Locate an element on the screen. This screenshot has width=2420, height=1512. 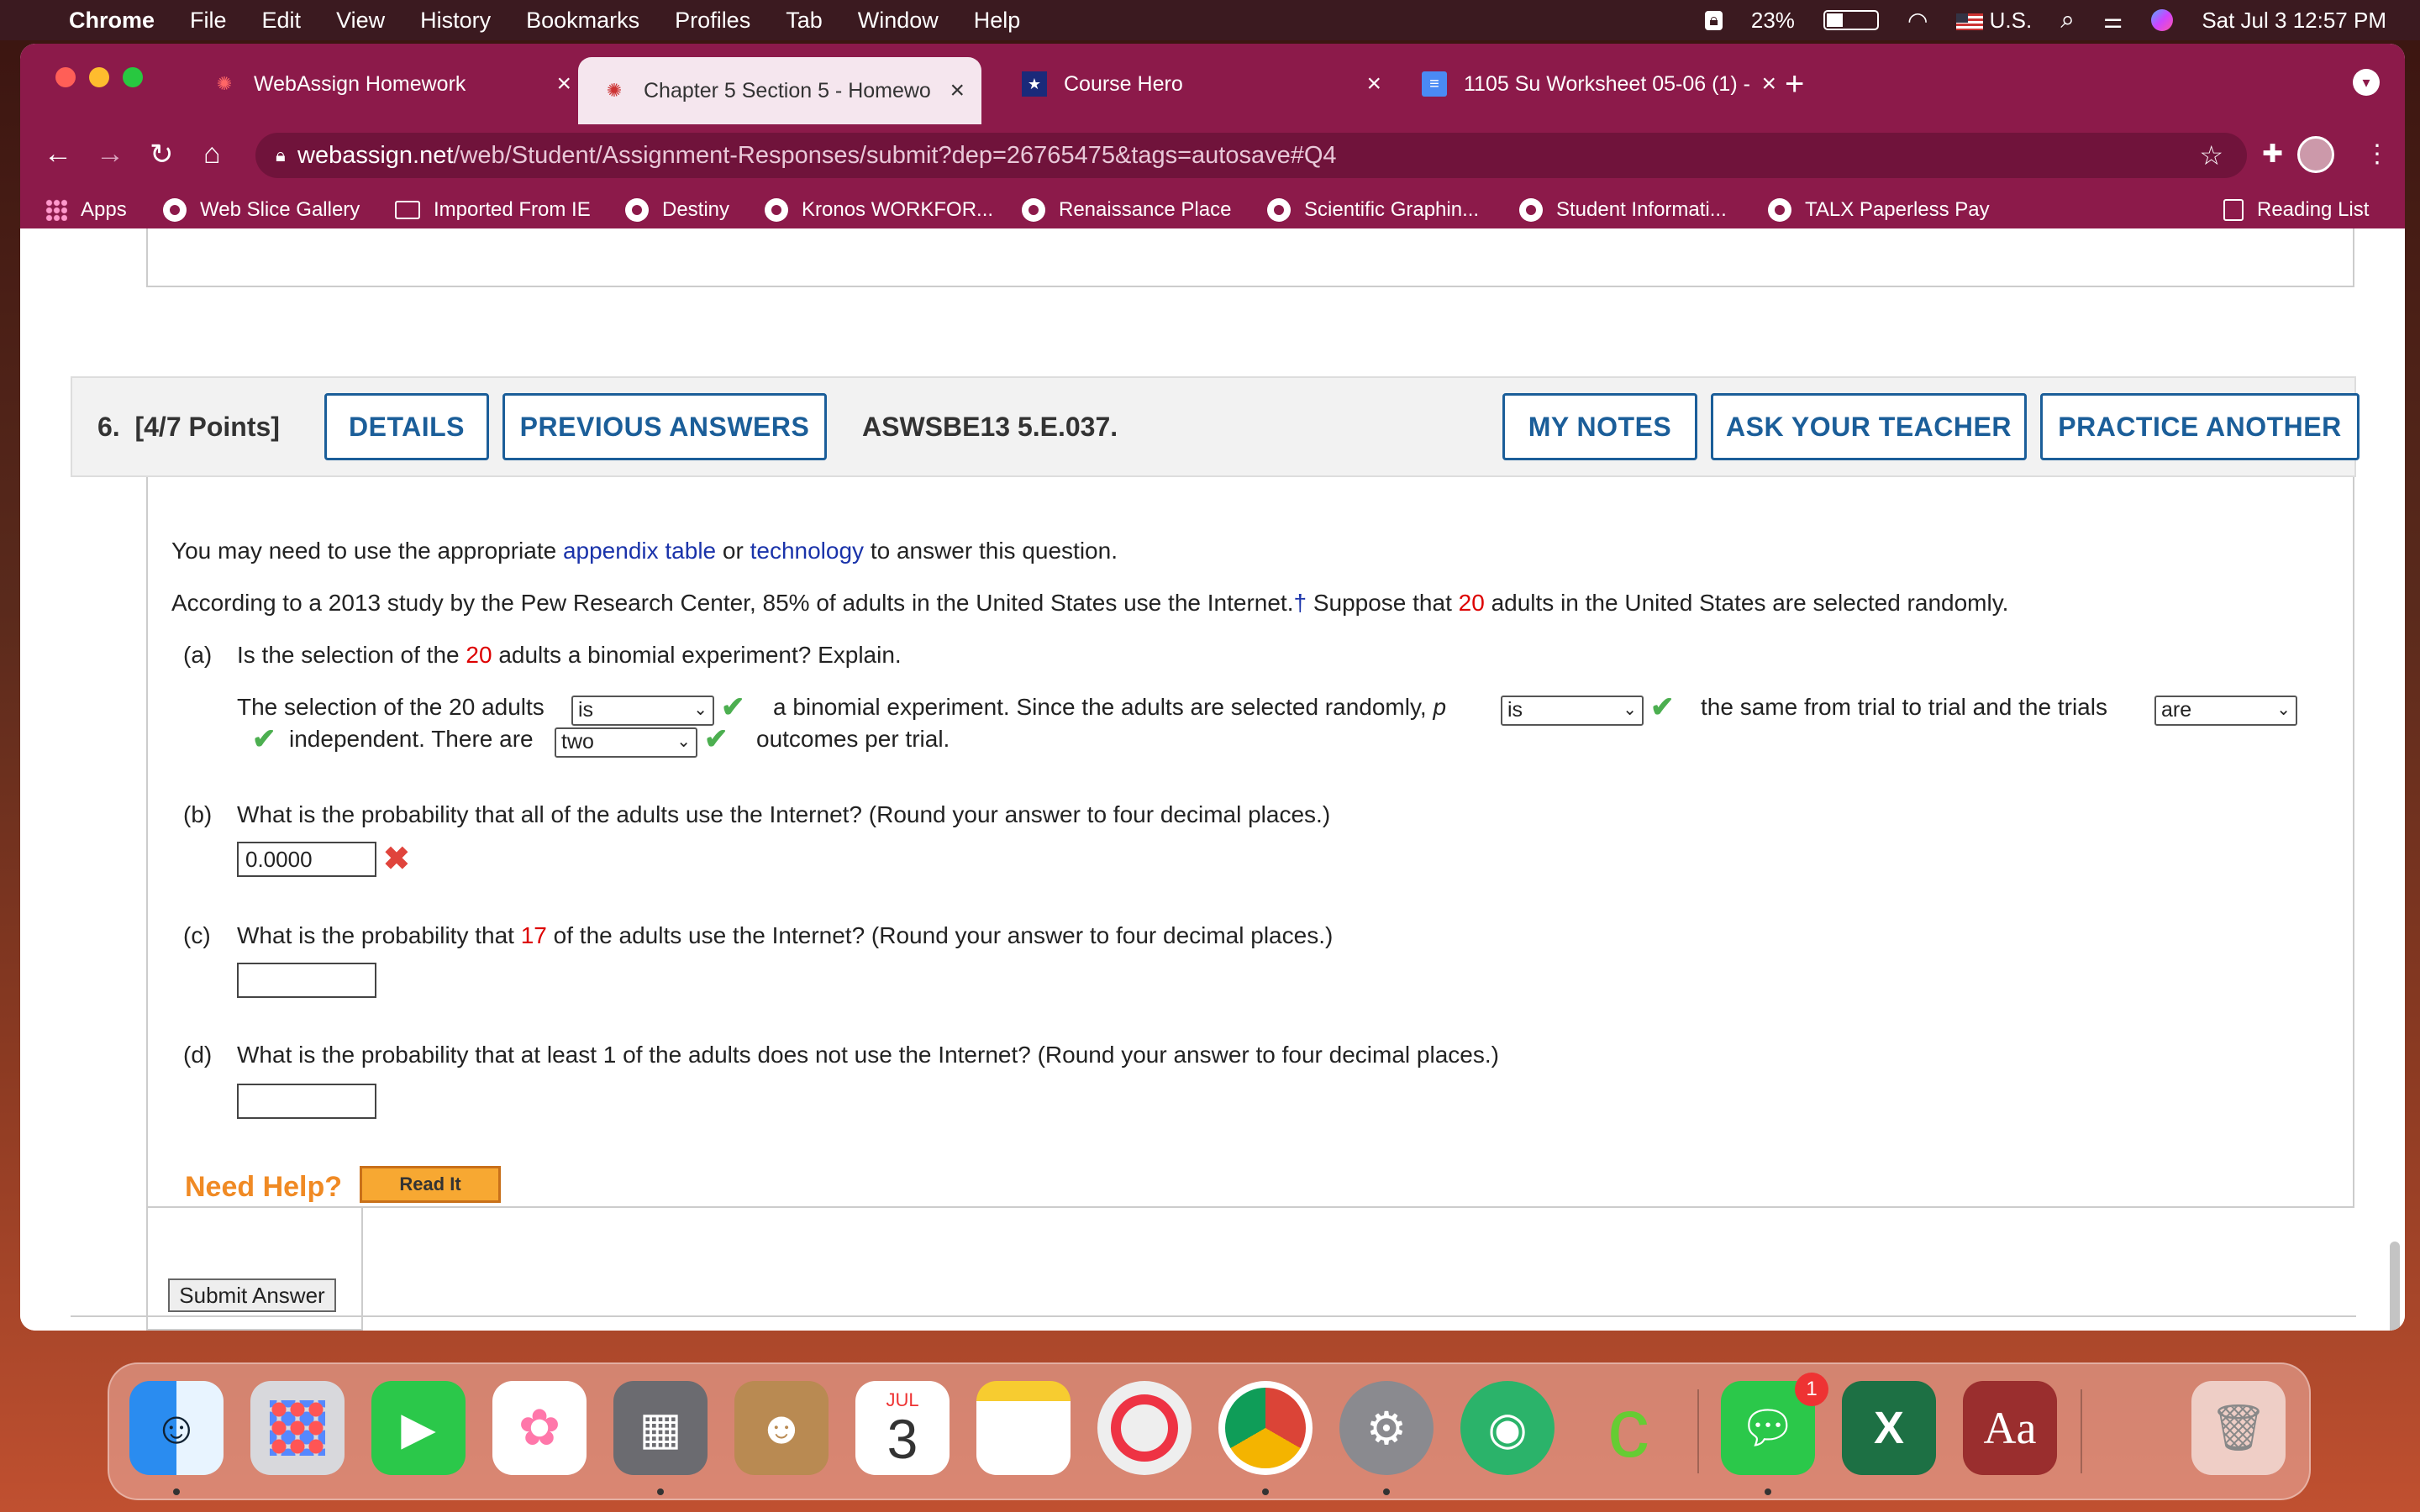
profile-avatar is located at coordinates (2315, 154).